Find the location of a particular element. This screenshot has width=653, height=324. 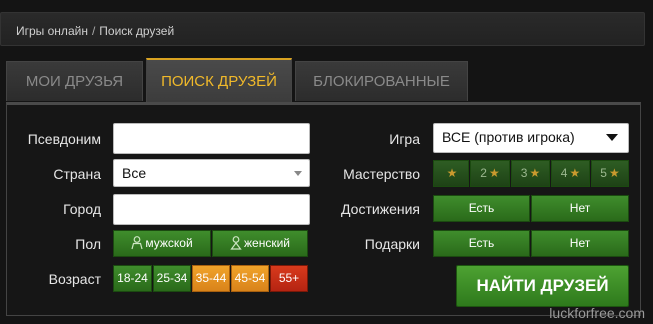

country-select-value: Все is located at coordinates (134, 173).